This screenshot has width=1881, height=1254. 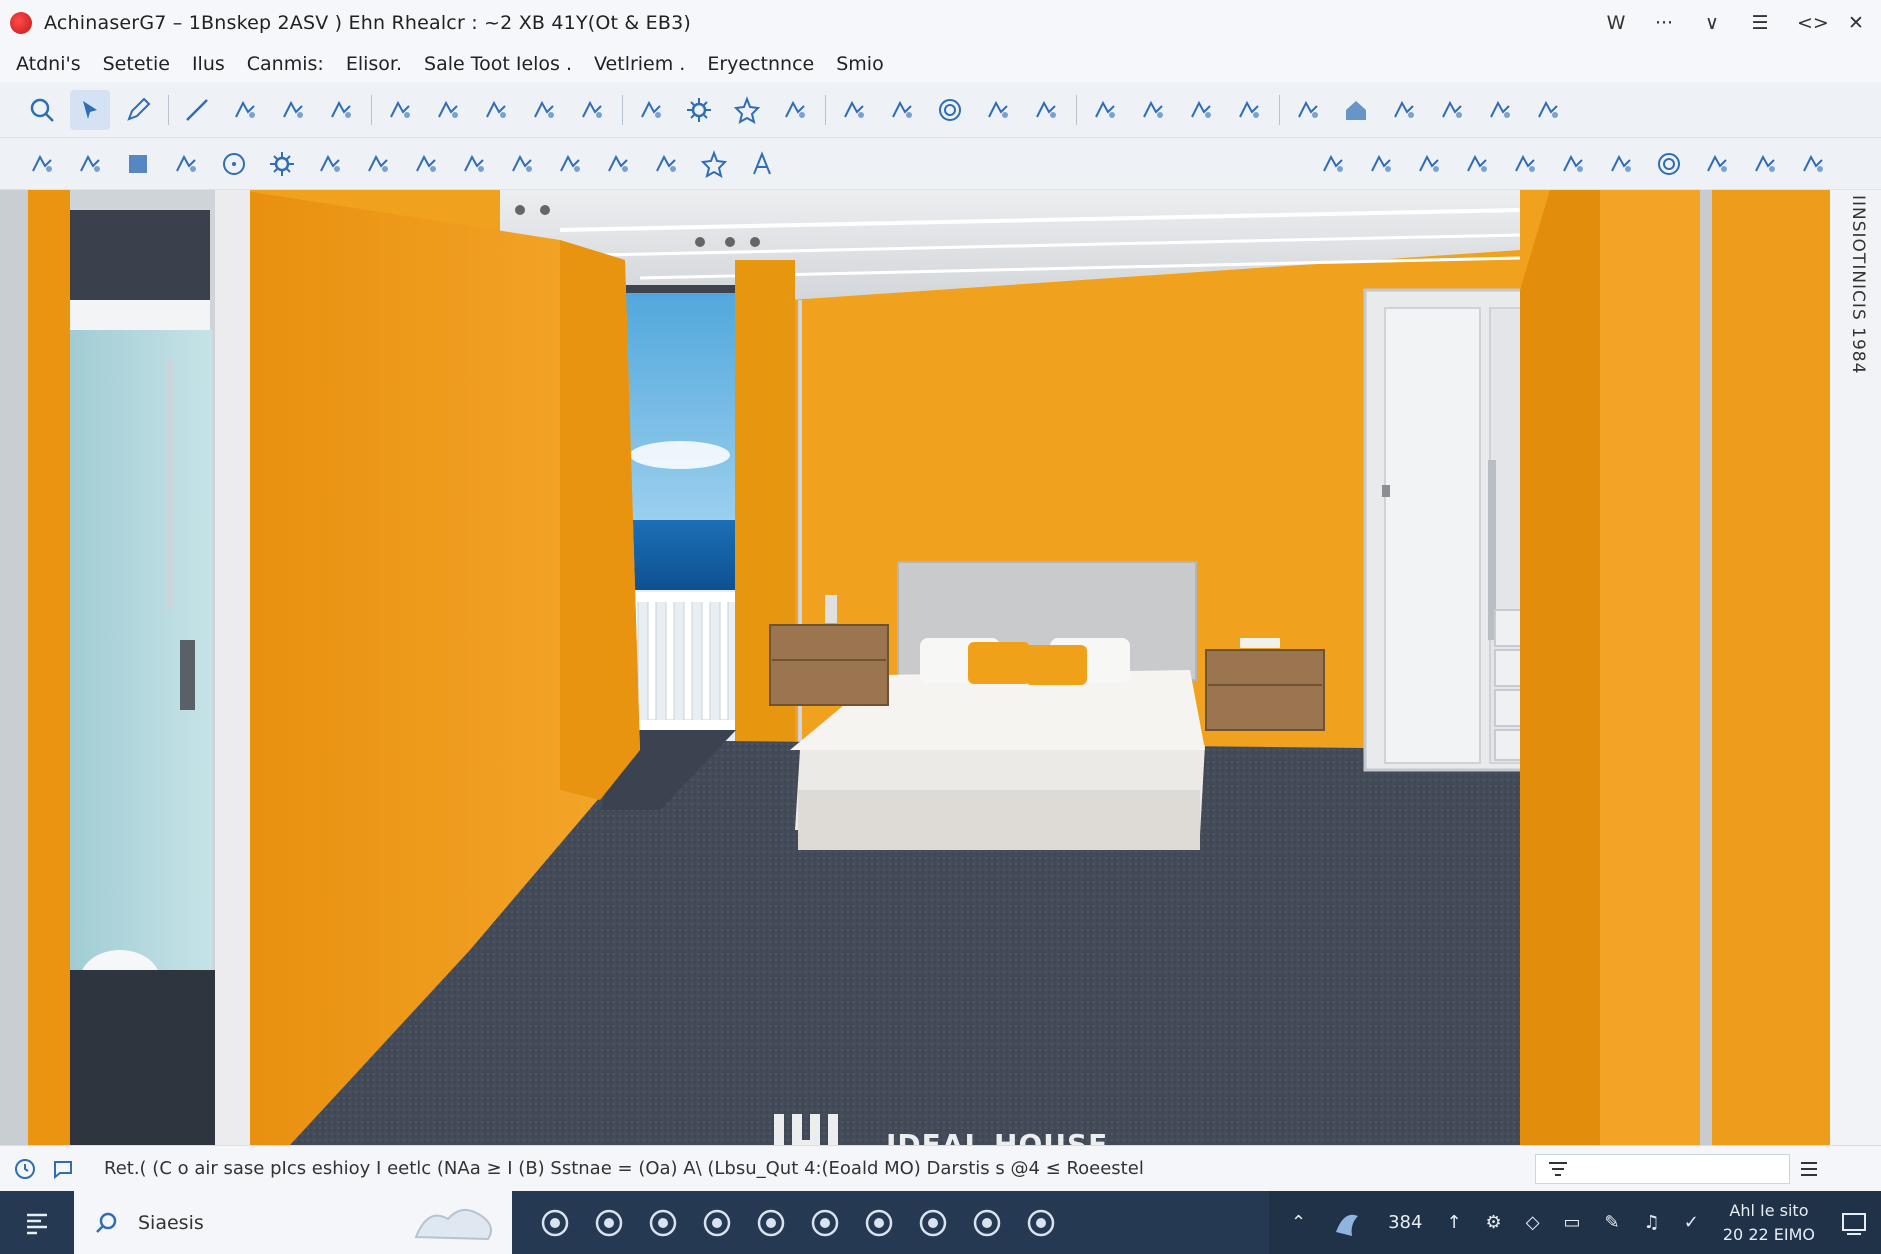 What do you see at coordinates (854, 110) in the screenshot?
I see `magnify-tool-button` at bounding box center [854, 110].